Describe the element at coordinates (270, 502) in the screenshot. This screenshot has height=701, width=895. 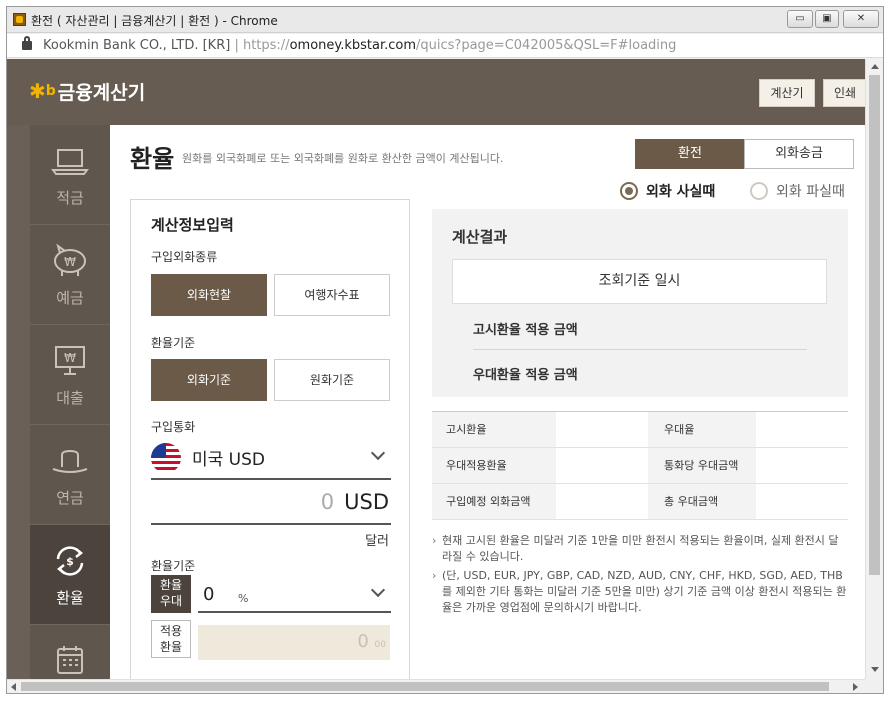
I see `amount-input: 0 USD` at that location.